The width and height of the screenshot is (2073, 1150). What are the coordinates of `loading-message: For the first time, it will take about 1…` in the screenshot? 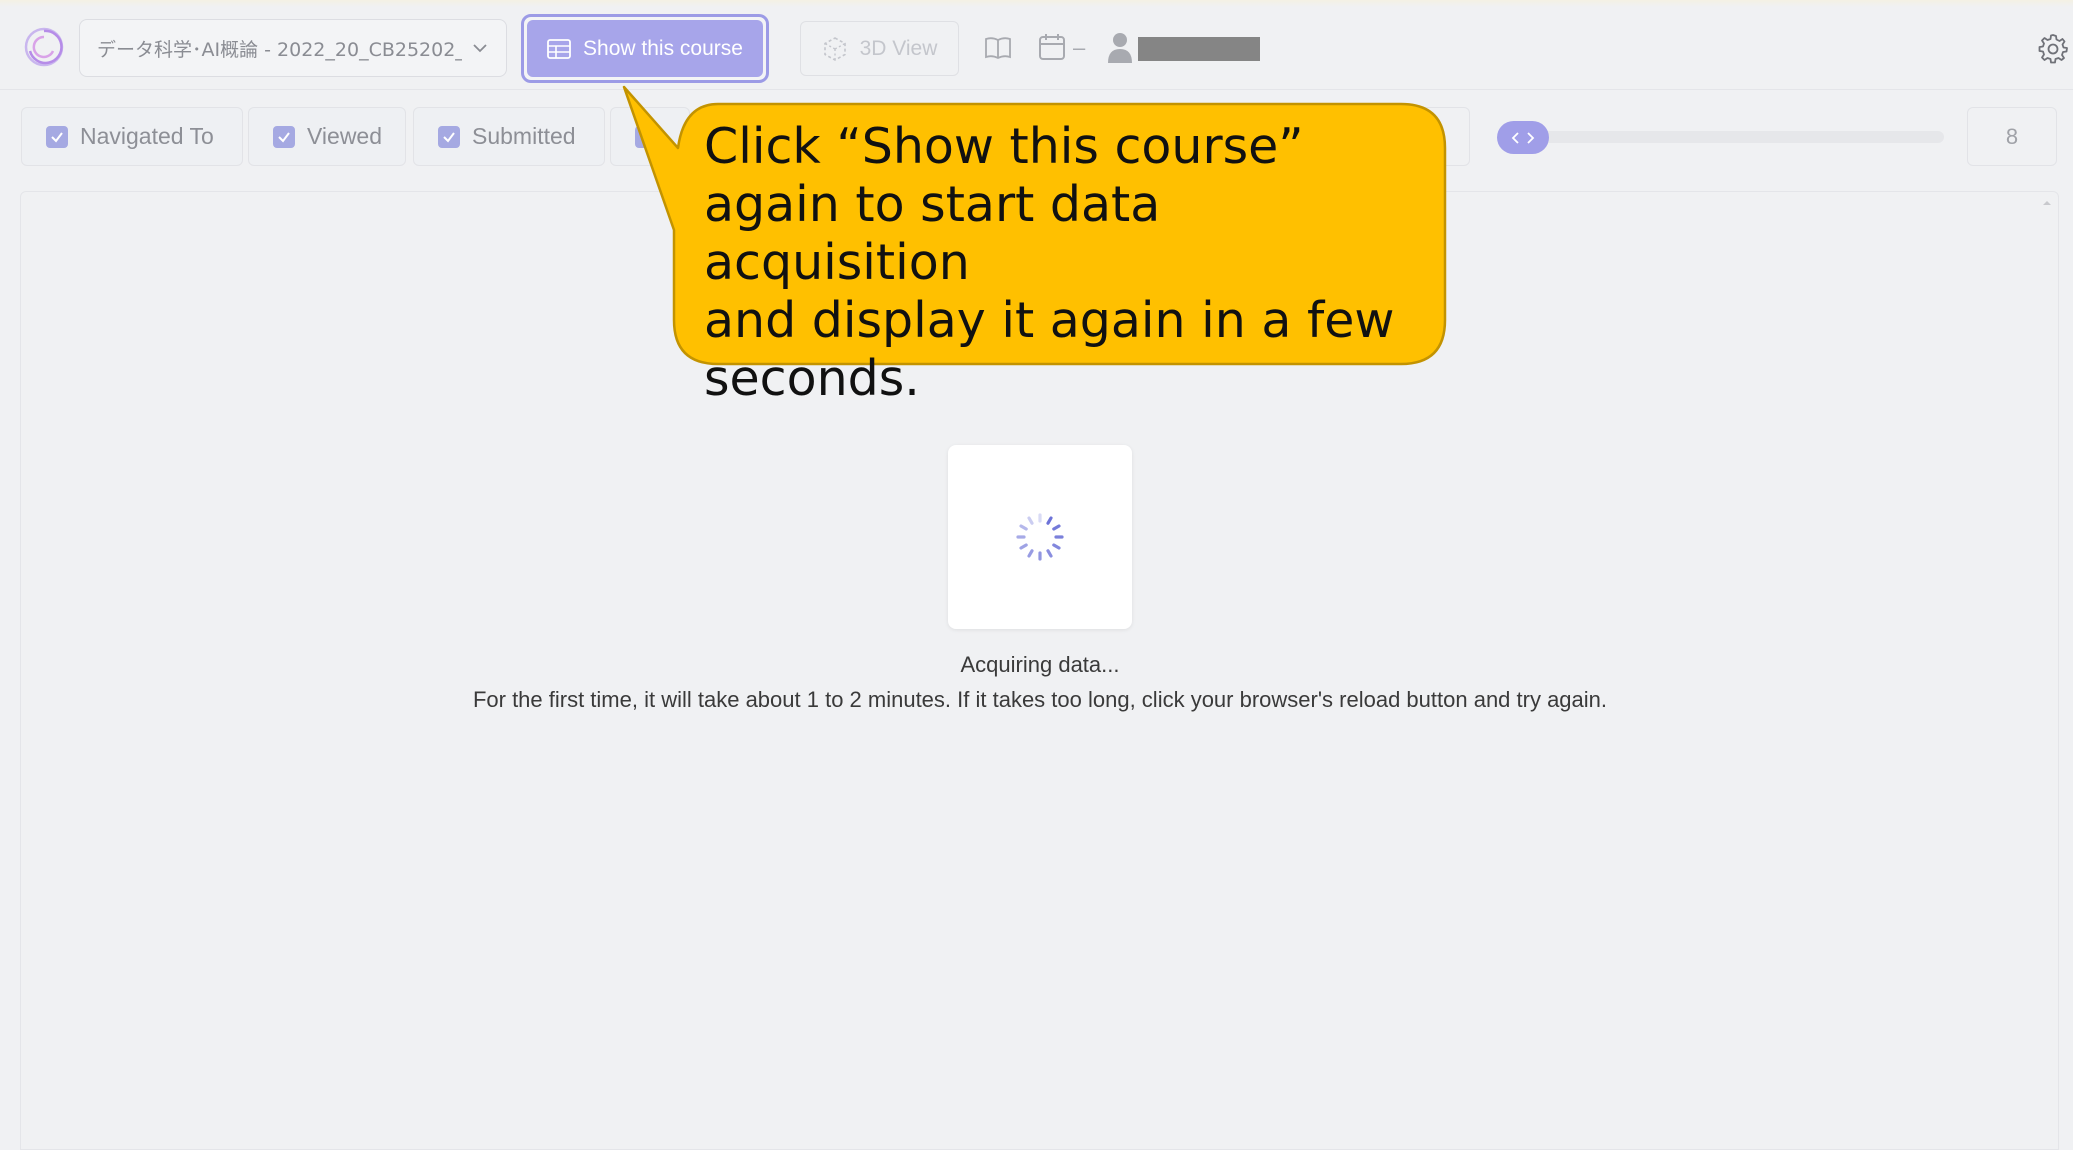 It's located at (1040, 699).